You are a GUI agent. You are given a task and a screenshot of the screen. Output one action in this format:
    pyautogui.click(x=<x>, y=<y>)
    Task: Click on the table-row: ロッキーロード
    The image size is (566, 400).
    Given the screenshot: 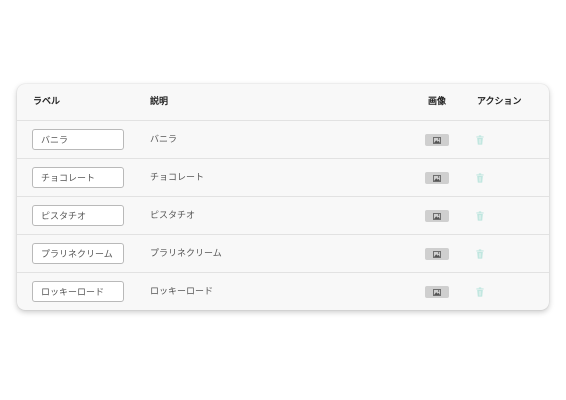 What is the action you would take?
    pyautogui.click(x=283, y=291)
    